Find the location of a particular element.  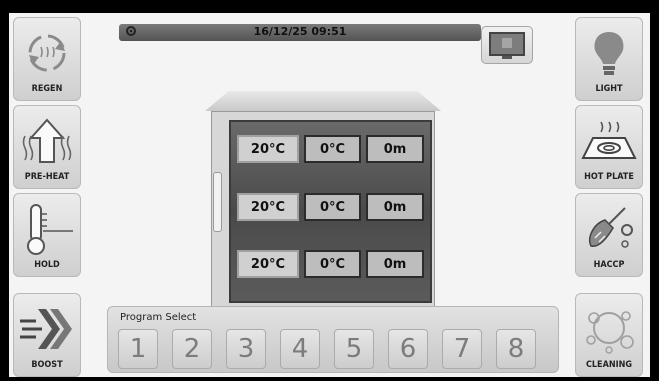

preheat-label: PRE-HEAT is located at coordinates (47, 177).